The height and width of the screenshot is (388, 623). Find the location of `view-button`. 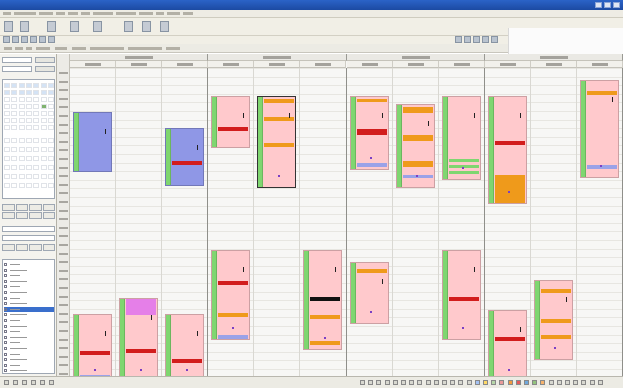

view-button is located at coordinates (45, 60).